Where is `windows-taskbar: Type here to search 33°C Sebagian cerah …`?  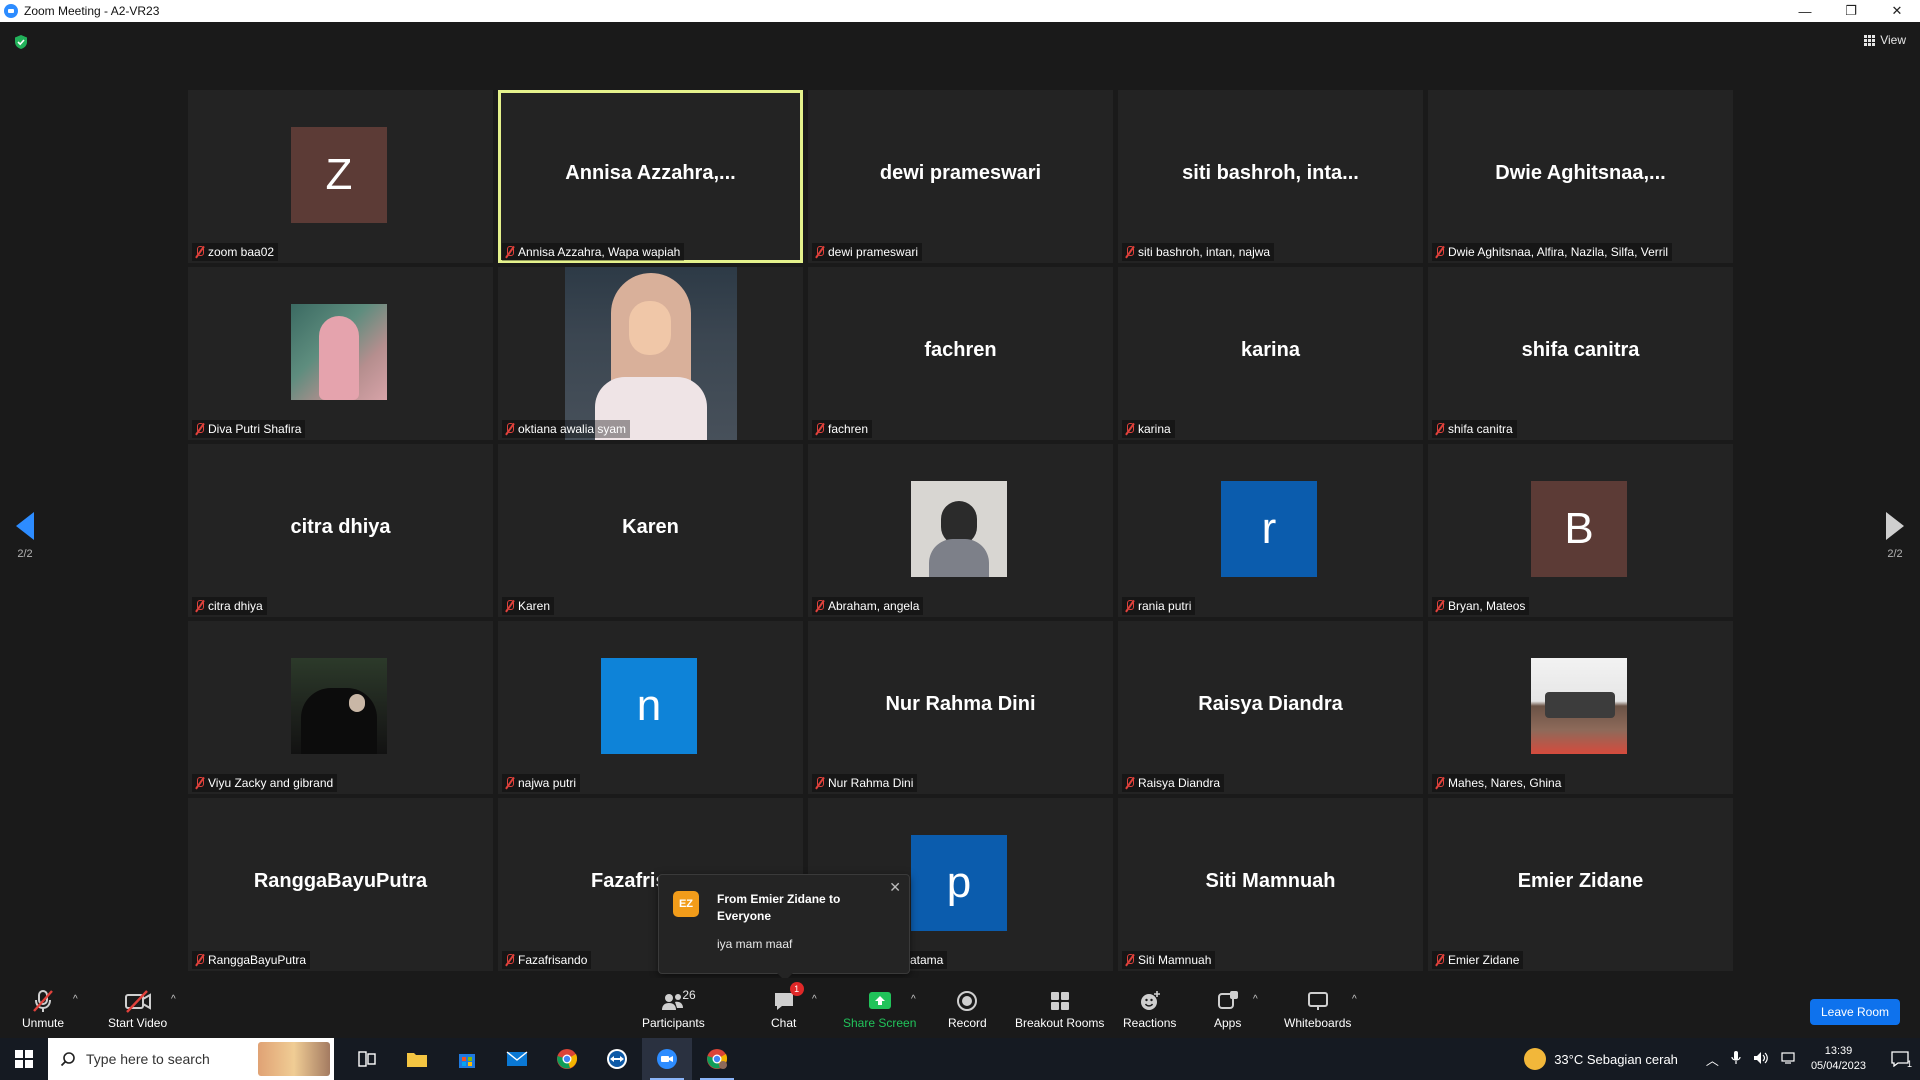
windows-taskbar: Type here to search 33°C Sebagian cerah … is located at coordinates (960, 1059).